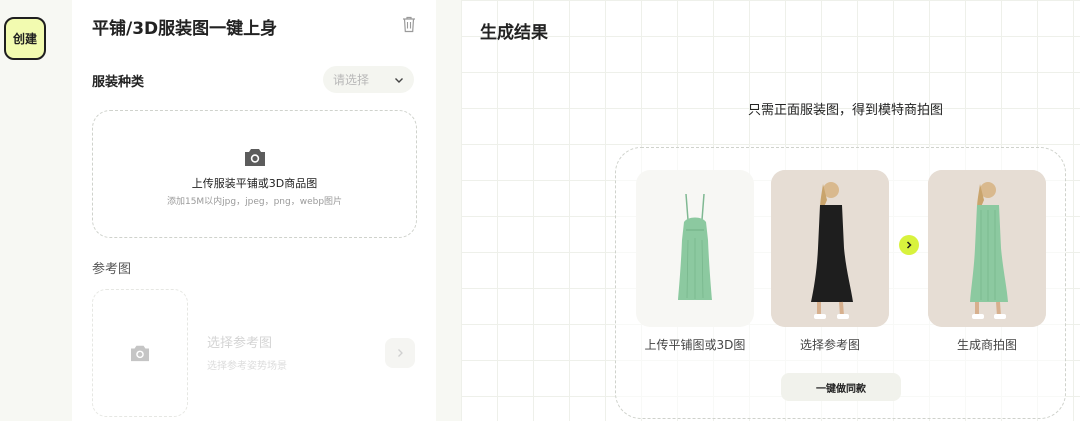 The image size is (1080, 421). I want to click on chevron-right-icon, so click(400, 353).